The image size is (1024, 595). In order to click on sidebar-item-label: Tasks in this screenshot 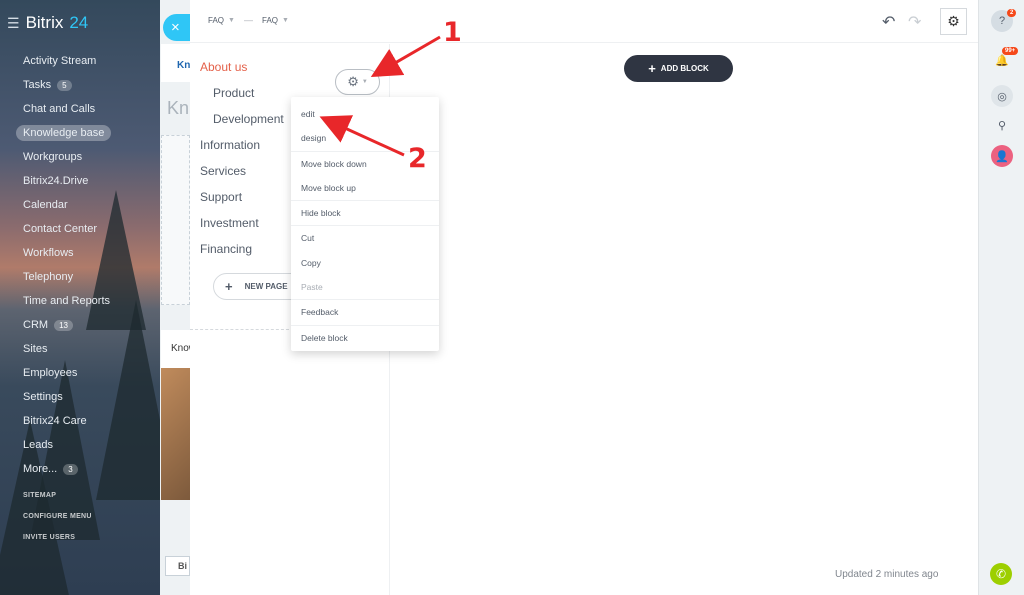, I will do `click(37, 85)`.